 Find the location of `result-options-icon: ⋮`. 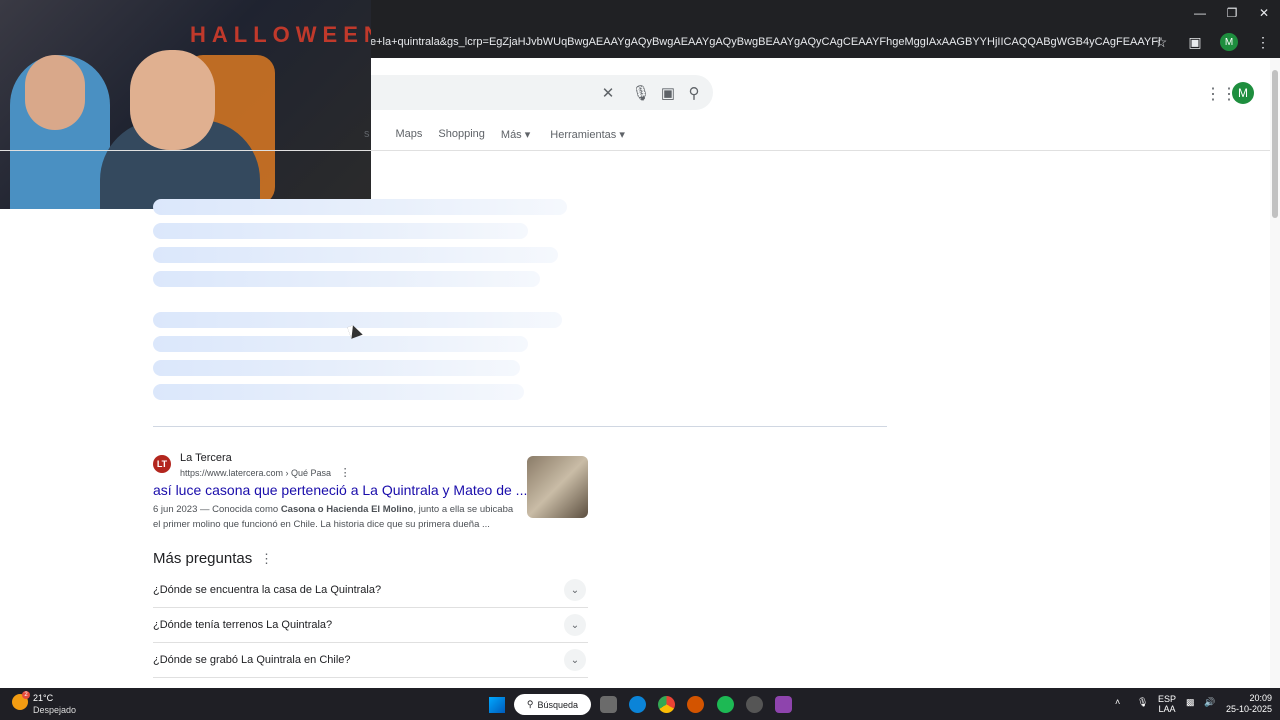

result-options-icon: ⋮ is located at coordinates (345, 473).